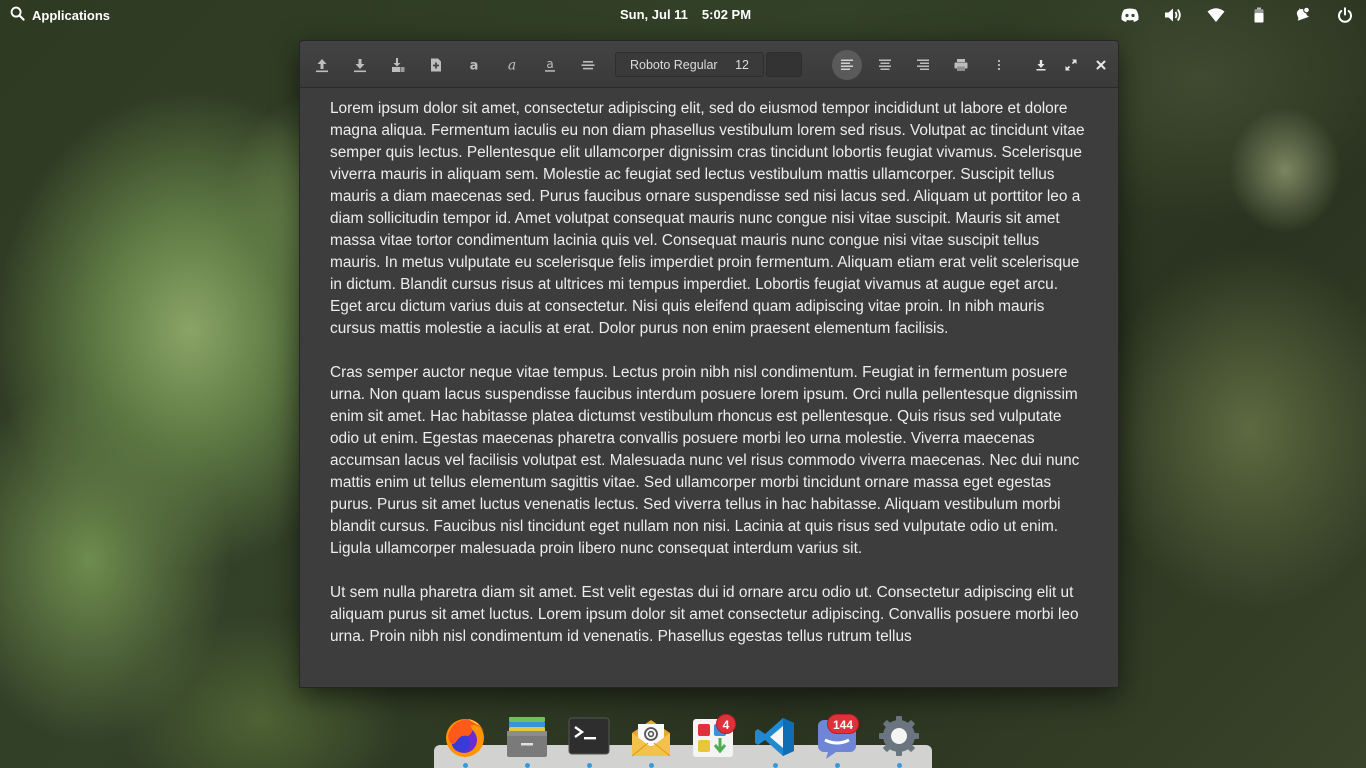  What do you see at coordinates (742, 64) in the screenshot?
I see `font-size-label: 12` at bounding box center [742, 64].